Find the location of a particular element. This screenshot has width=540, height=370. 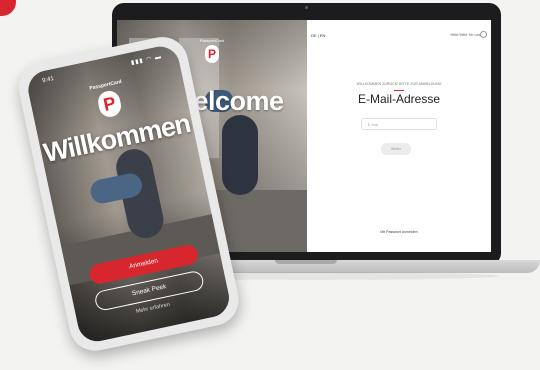

brand-name: PassportCard is located at coordinates (212, 40).